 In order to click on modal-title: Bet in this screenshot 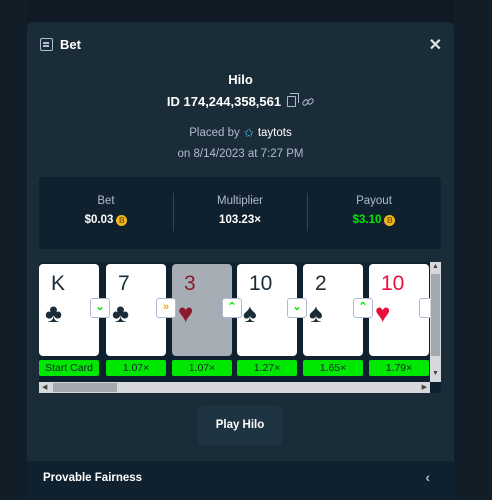, I will do `click(70, 44)`.